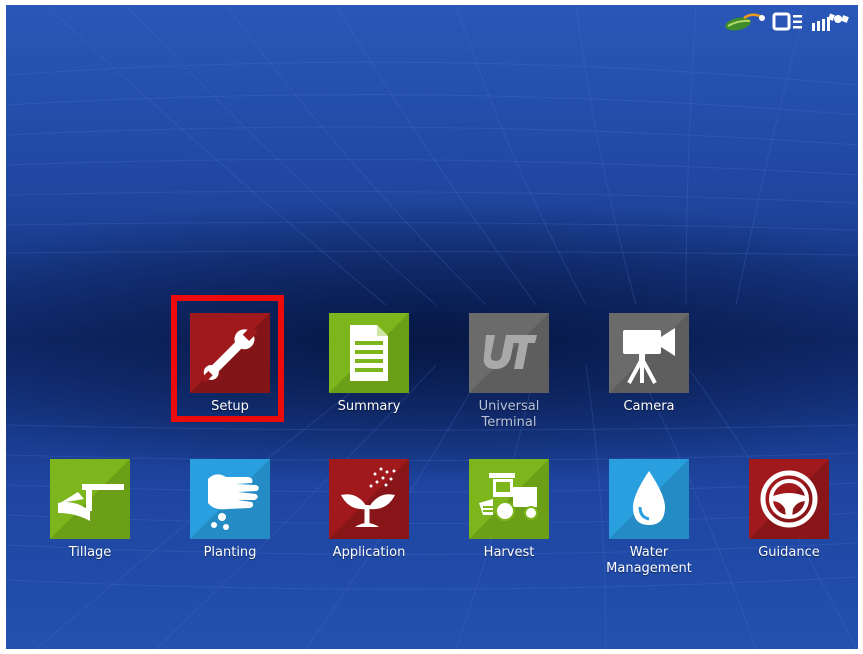 The image size is (863, 654). I want to click on water-management-tile, so click(649, 499).